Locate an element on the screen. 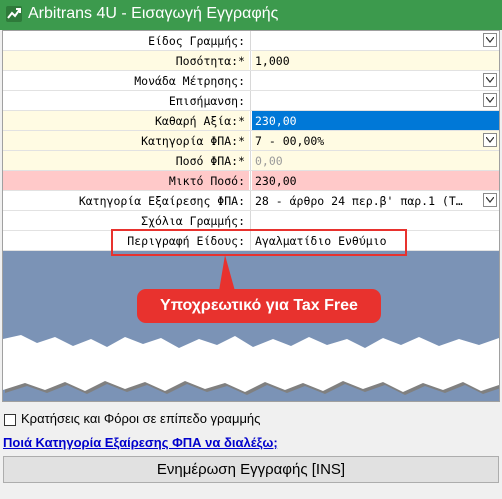  field-input: 1,000 is located at coordinates (375, 61).